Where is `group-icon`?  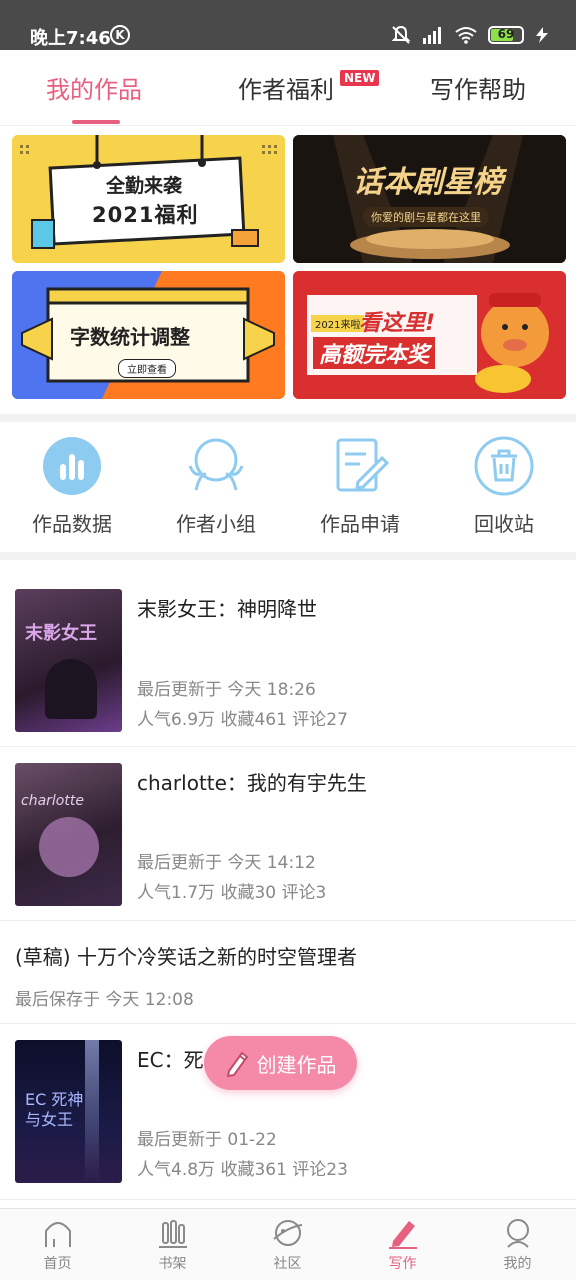 group-icon is located at coordinates (216, 464).